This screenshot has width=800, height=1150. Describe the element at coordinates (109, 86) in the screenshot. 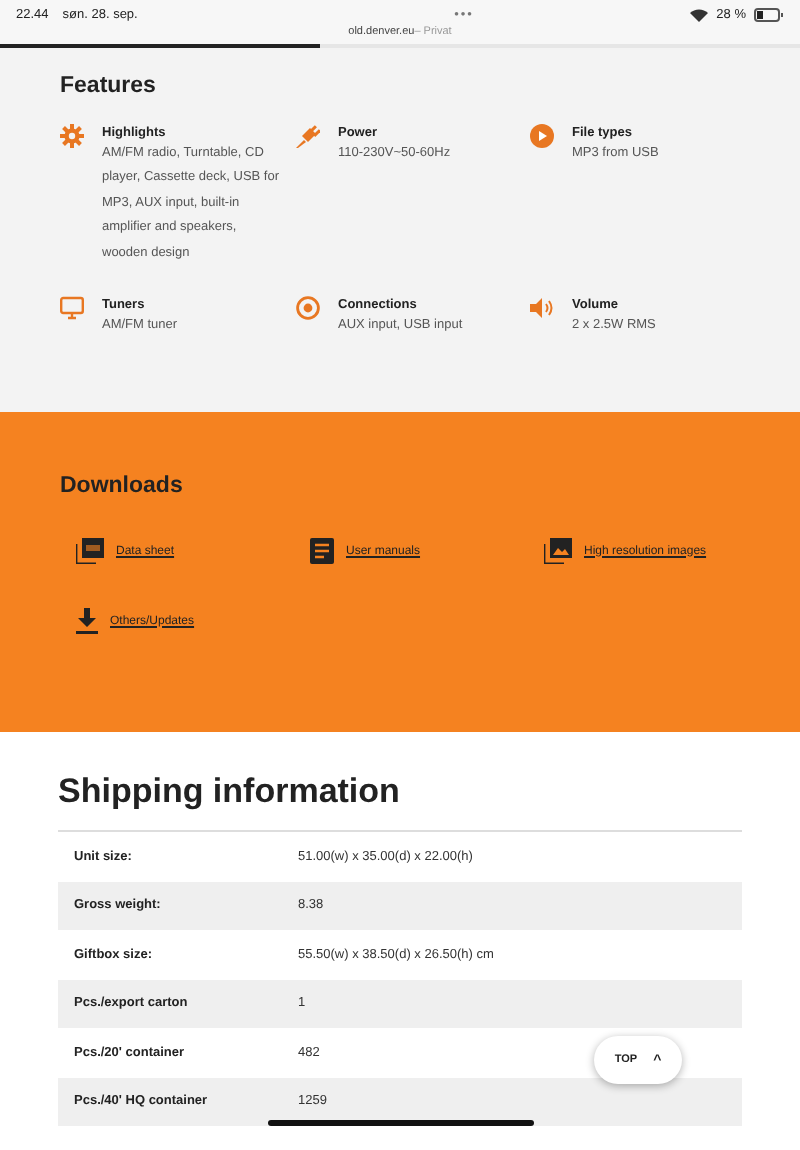

I see `section-title: Features` at that location.